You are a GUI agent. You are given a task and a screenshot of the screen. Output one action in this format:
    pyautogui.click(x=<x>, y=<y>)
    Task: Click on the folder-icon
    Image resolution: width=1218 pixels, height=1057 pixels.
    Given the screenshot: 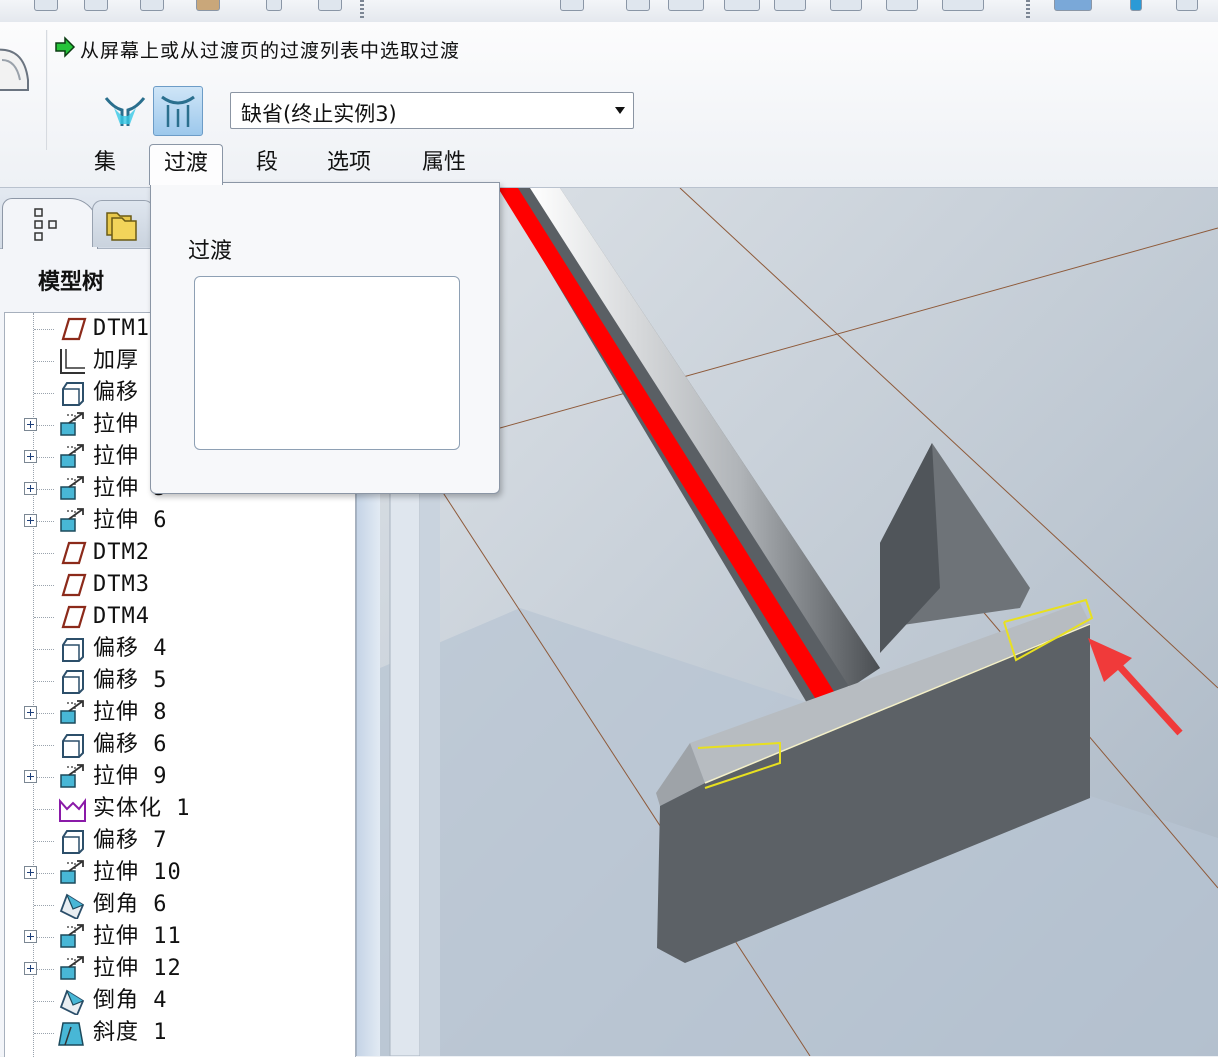 What is the action you would take?
    pyautogui.click(x=121, y=226)
    